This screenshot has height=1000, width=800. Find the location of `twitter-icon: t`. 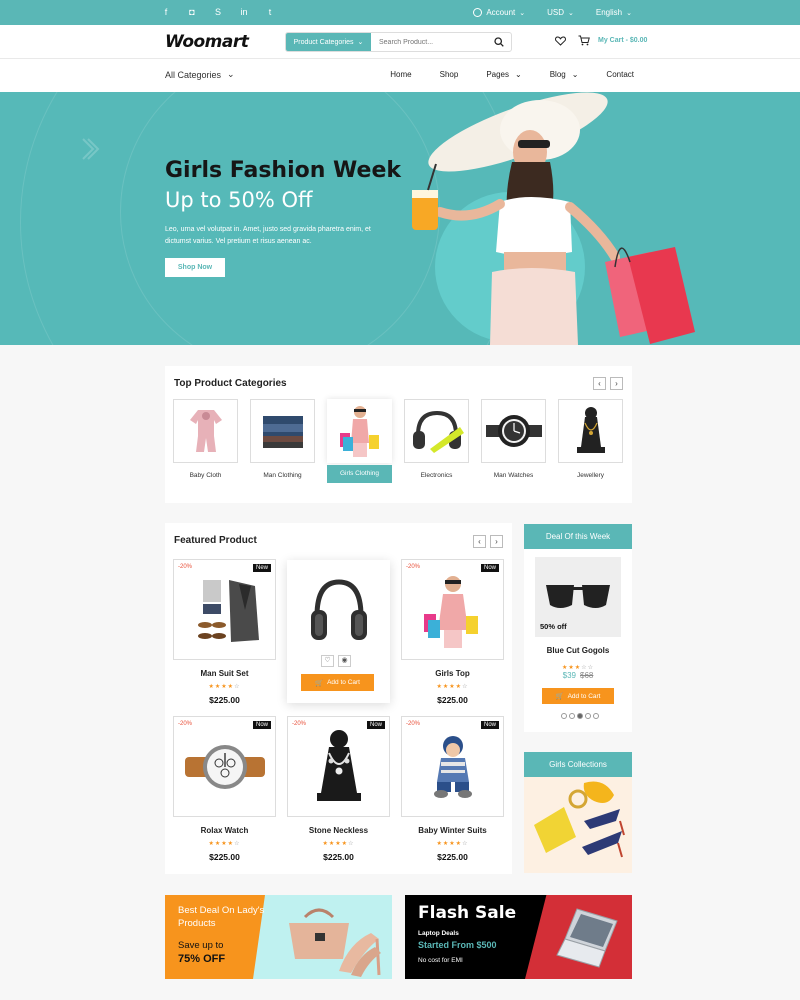

twitter-icon: t is located at coordinates (270, 12).